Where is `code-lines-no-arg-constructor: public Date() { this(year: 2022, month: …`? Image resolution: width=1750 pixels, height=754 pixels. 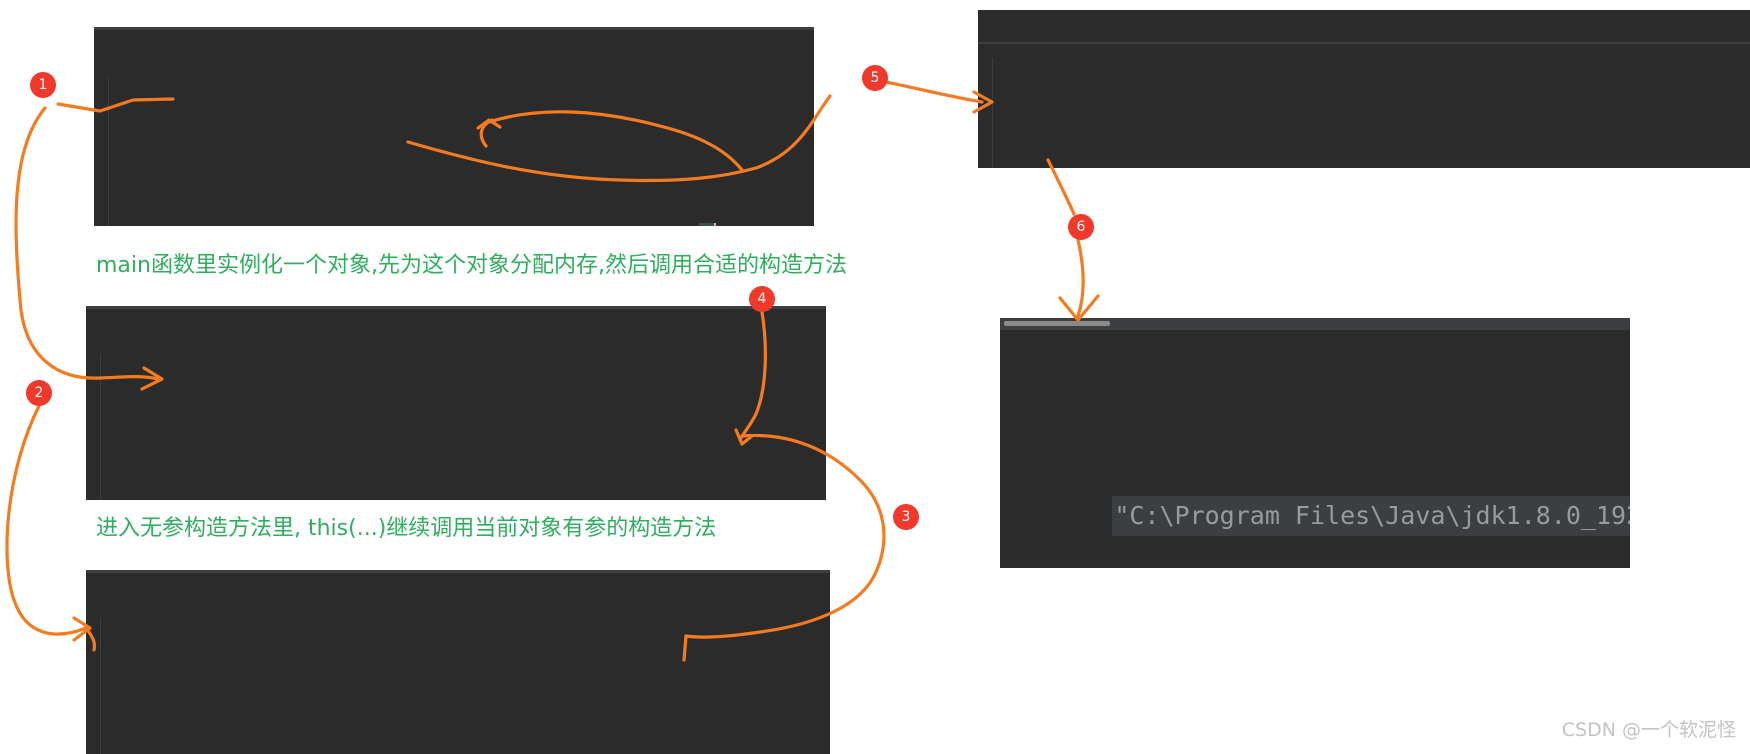 code-lines-no-arg-constructor: public Date() { this(year: 2022, month: … is located at coordinates (465, 497).